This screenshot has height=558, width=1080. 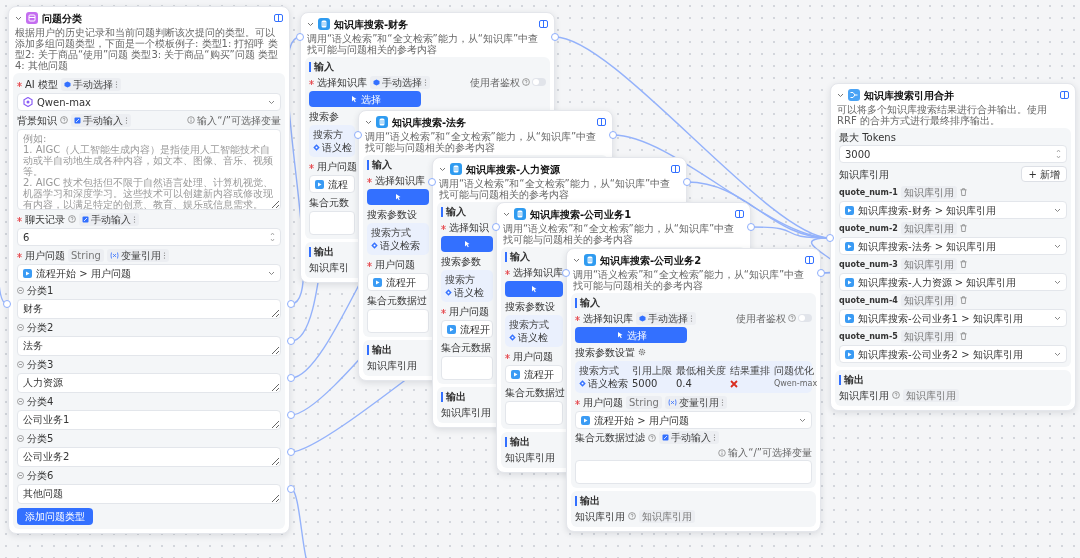 I want to click on variable-select: 知识库搜索-财务 > 知识库引用, so click(x=953, y=210).